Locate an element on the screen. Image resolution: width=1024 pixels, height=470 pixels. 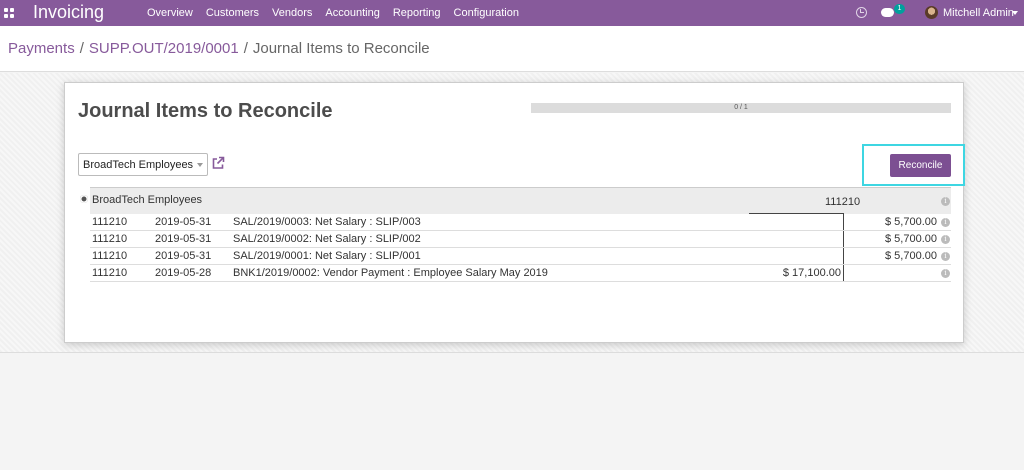
reconcile-button: Reconcile is located at coordinates (920, 165).